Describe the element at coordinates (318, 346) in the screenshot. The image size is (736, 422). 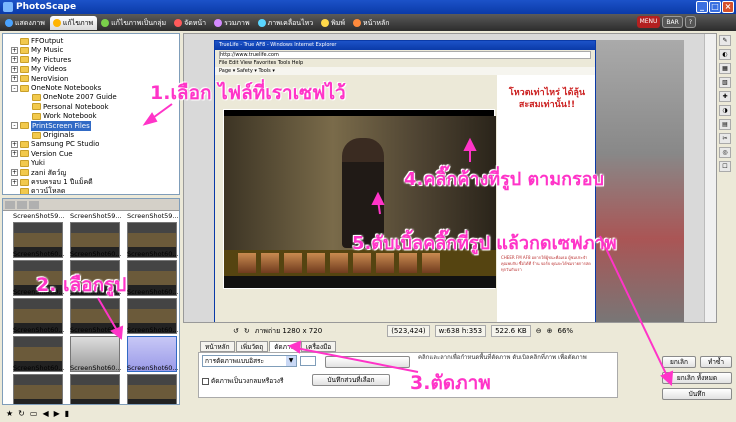
I see `edit-tab-3: เครื่องมือ` at that location.